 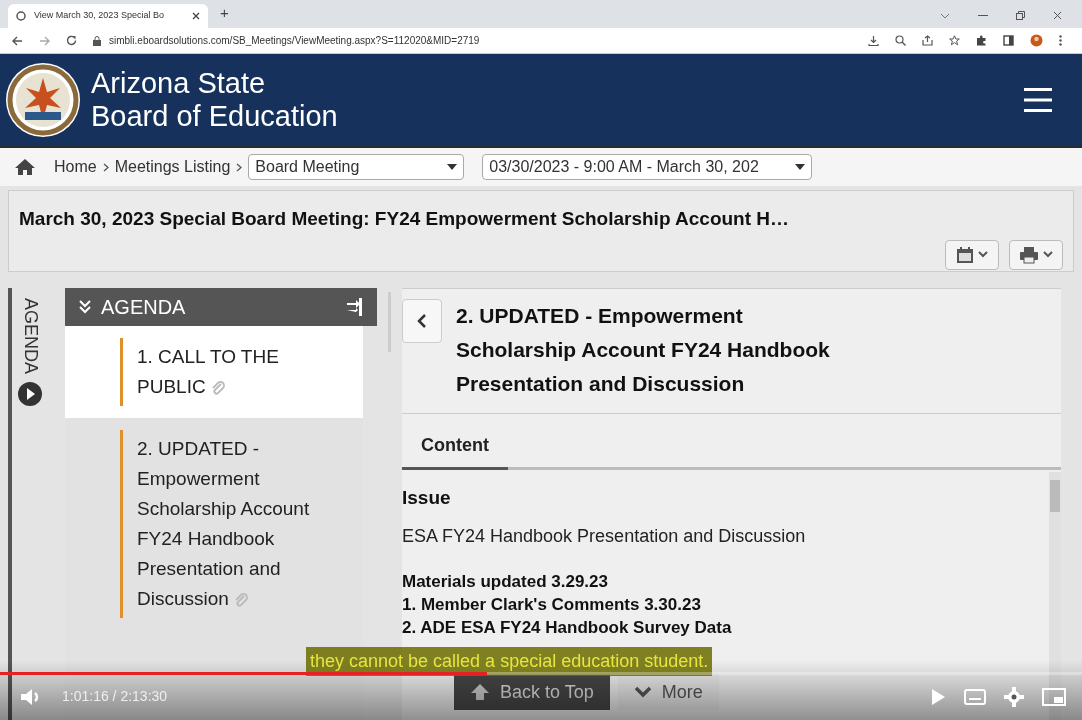 I want to click on share-icon, so click(x=927, y=40).